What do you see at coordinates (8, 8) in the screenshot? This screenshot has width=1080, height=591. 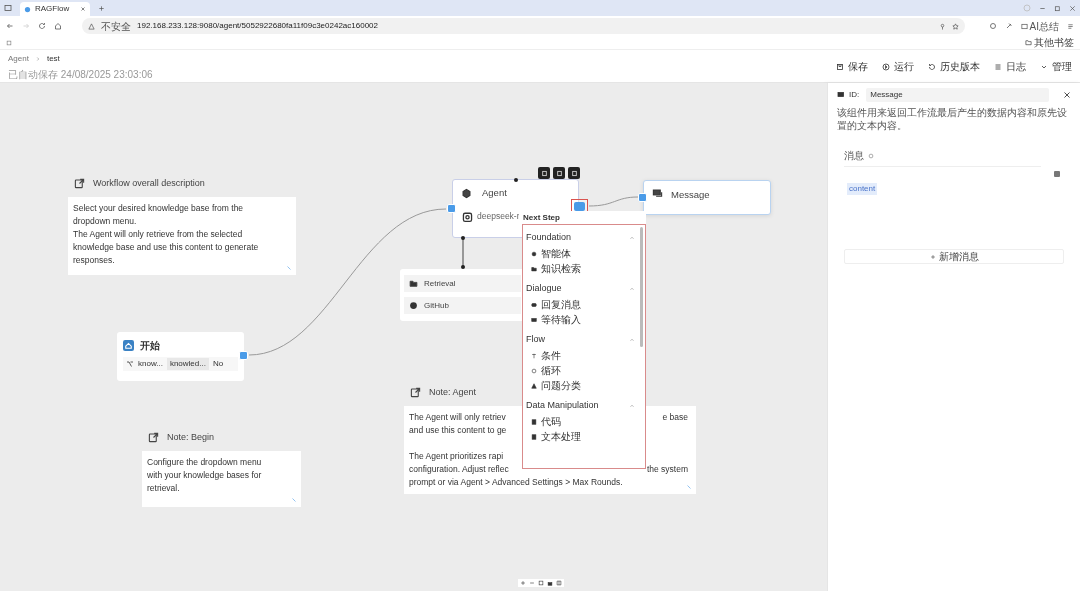 I see `tab-list-icon` at bounding box center [8, 8].